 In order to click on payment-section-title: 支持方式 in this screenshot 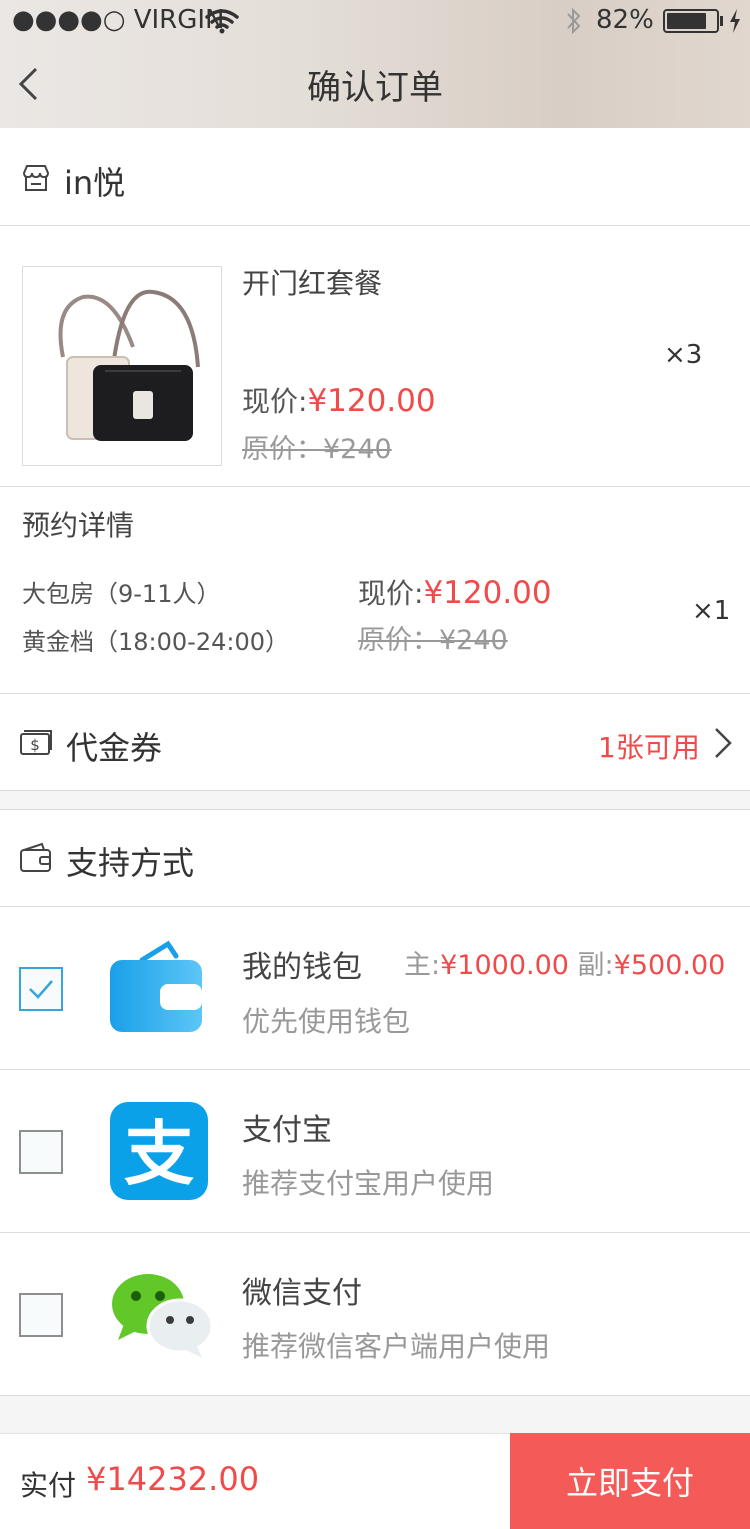, I will do `click(130, 863)`.